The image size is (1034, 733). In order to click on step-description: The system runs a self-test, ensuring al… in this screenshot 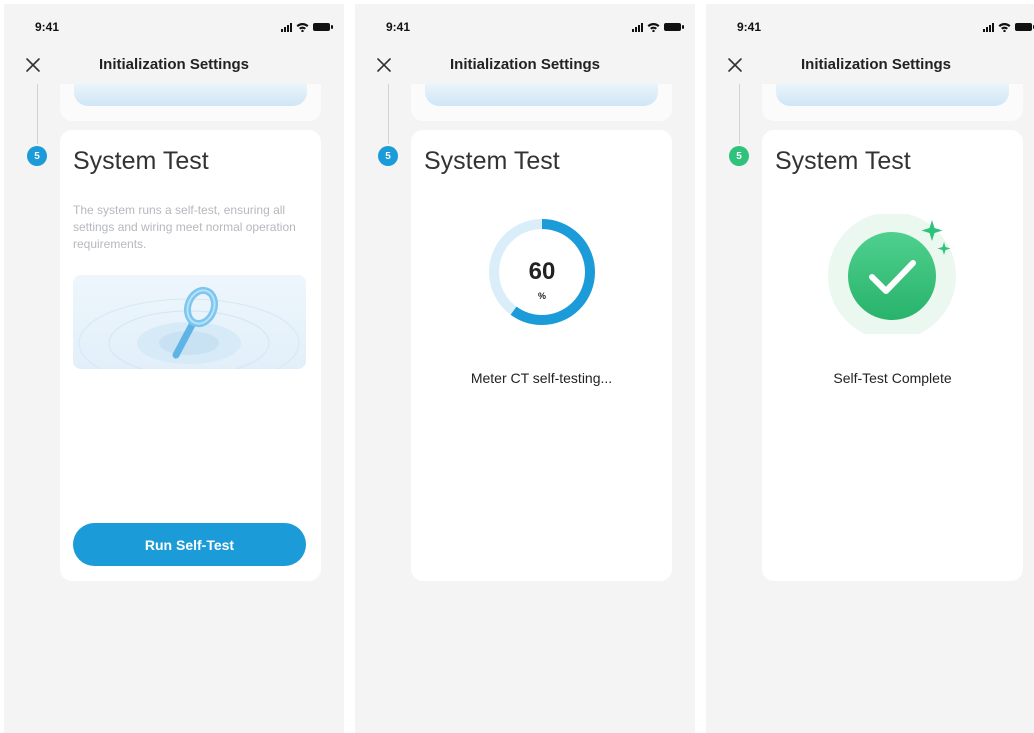, I will do `click(184, 227)`.